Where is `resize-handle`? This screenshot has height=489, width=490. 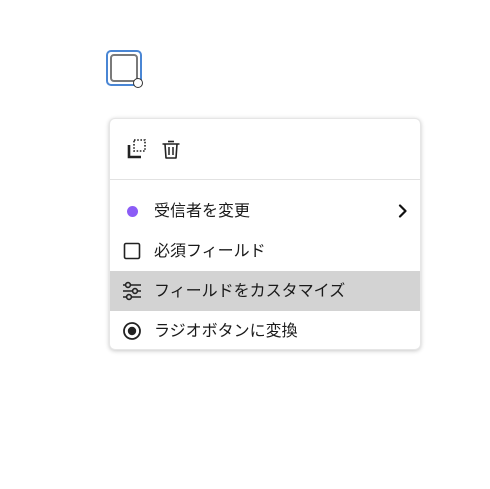
resize-handle is located at coordinates (138, 83).